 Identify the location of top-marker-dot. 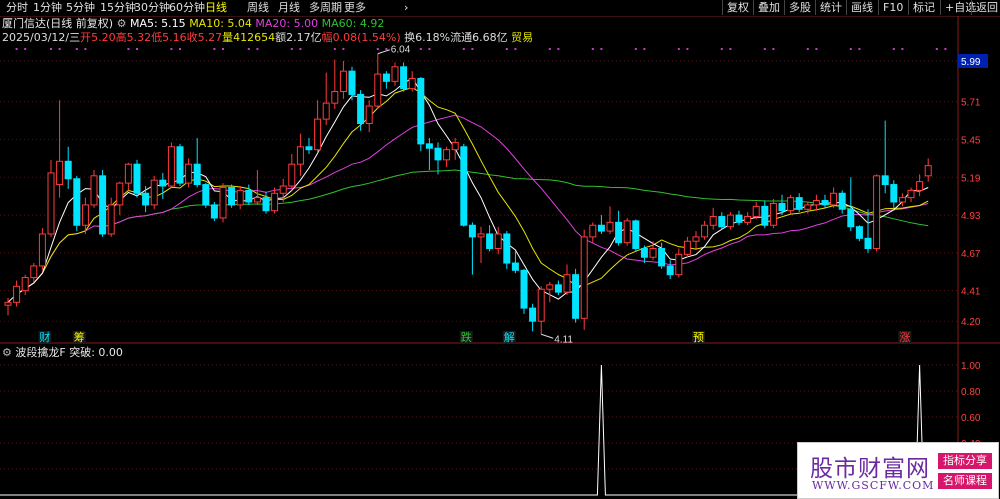
(678, 49).